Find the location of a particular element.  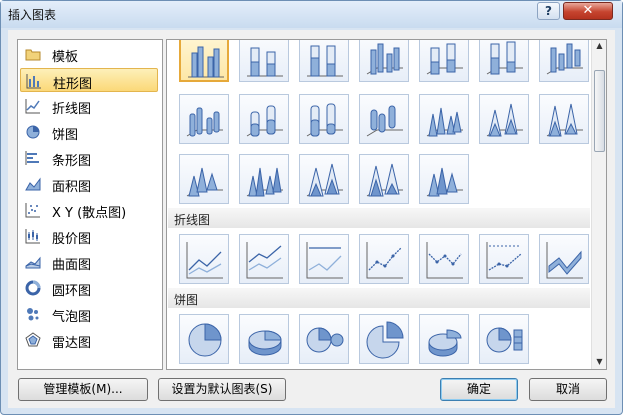

3d-cone-icon is located at coordinates (204, 182).